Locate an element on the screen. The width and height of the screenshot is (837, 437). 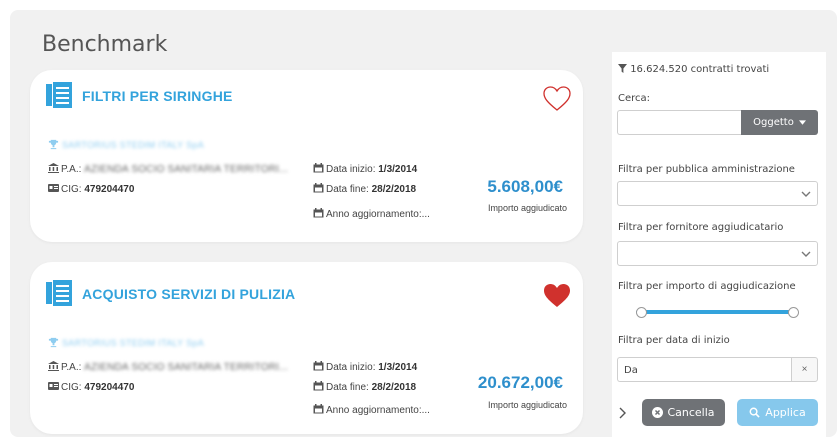
range-max-handle is located at coordinates (793, 312).